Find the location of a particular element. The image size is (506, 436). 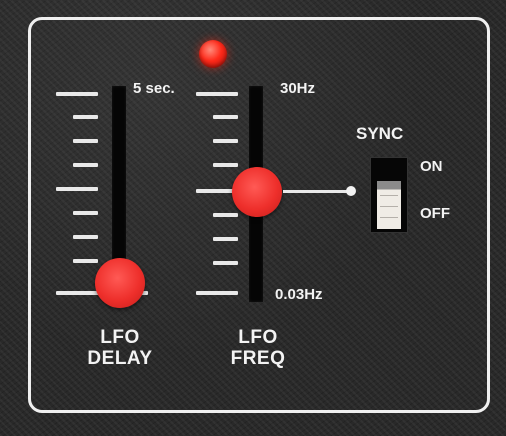

lfo-freq-label: LFO FREQ is located at coordinates (258, 348).